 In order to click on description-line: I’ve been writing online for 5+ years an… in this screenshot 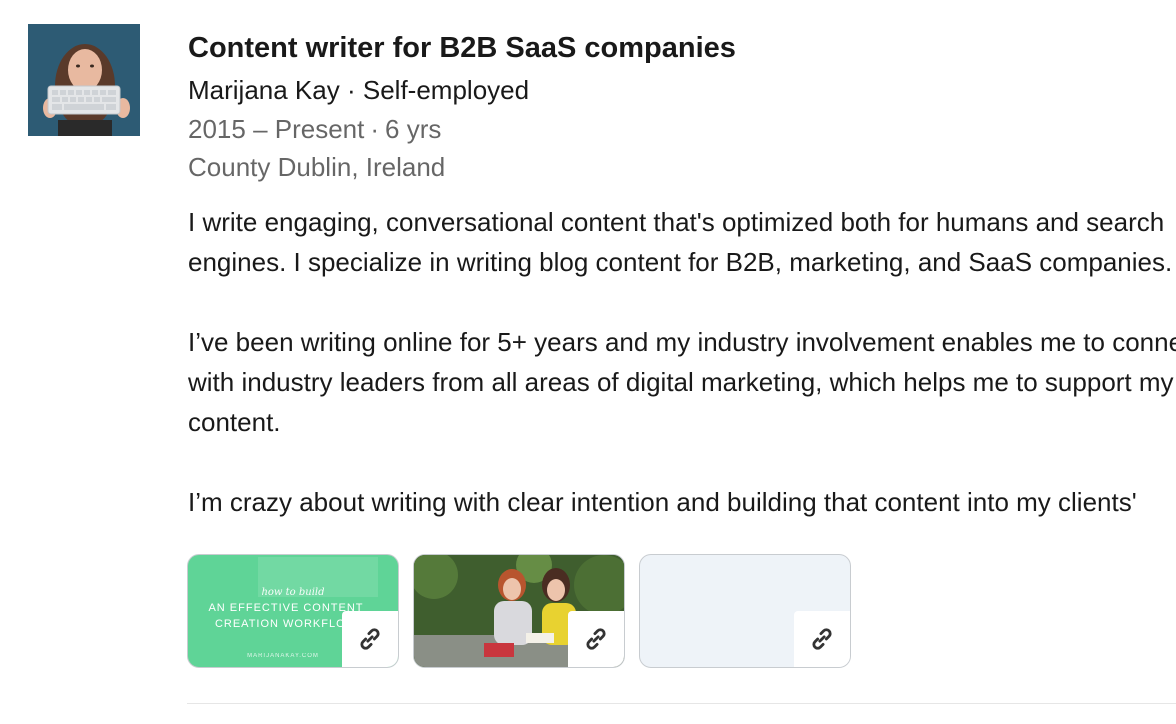, I will do `click(682, 342)`.